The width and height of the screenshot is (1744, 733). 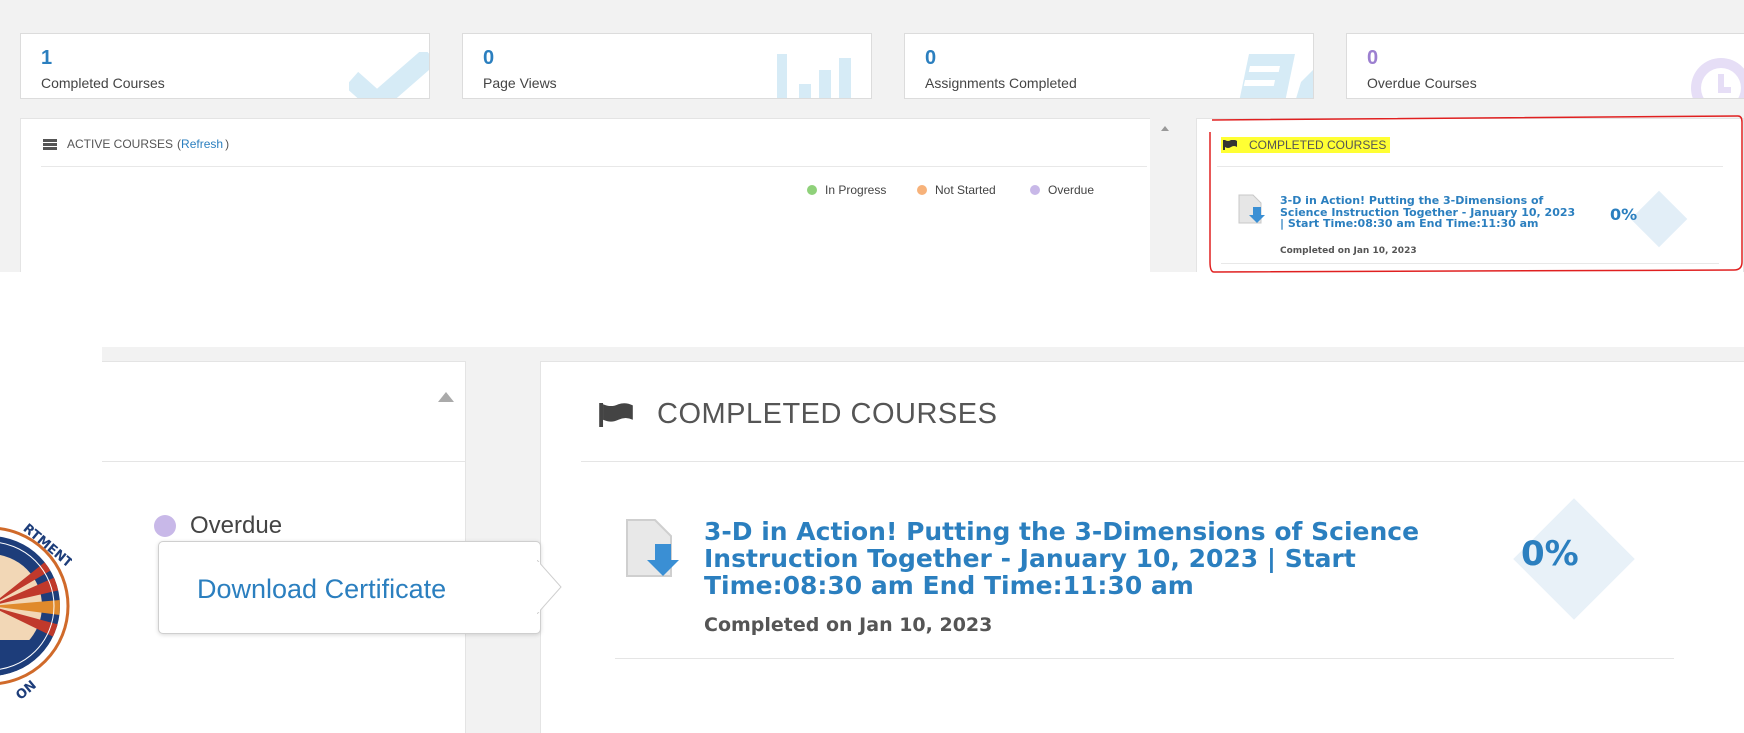 What do you see at coordinates (812, 190) in the screenshot?
I see `legend-dot-green` at bounding box center [812, 190].